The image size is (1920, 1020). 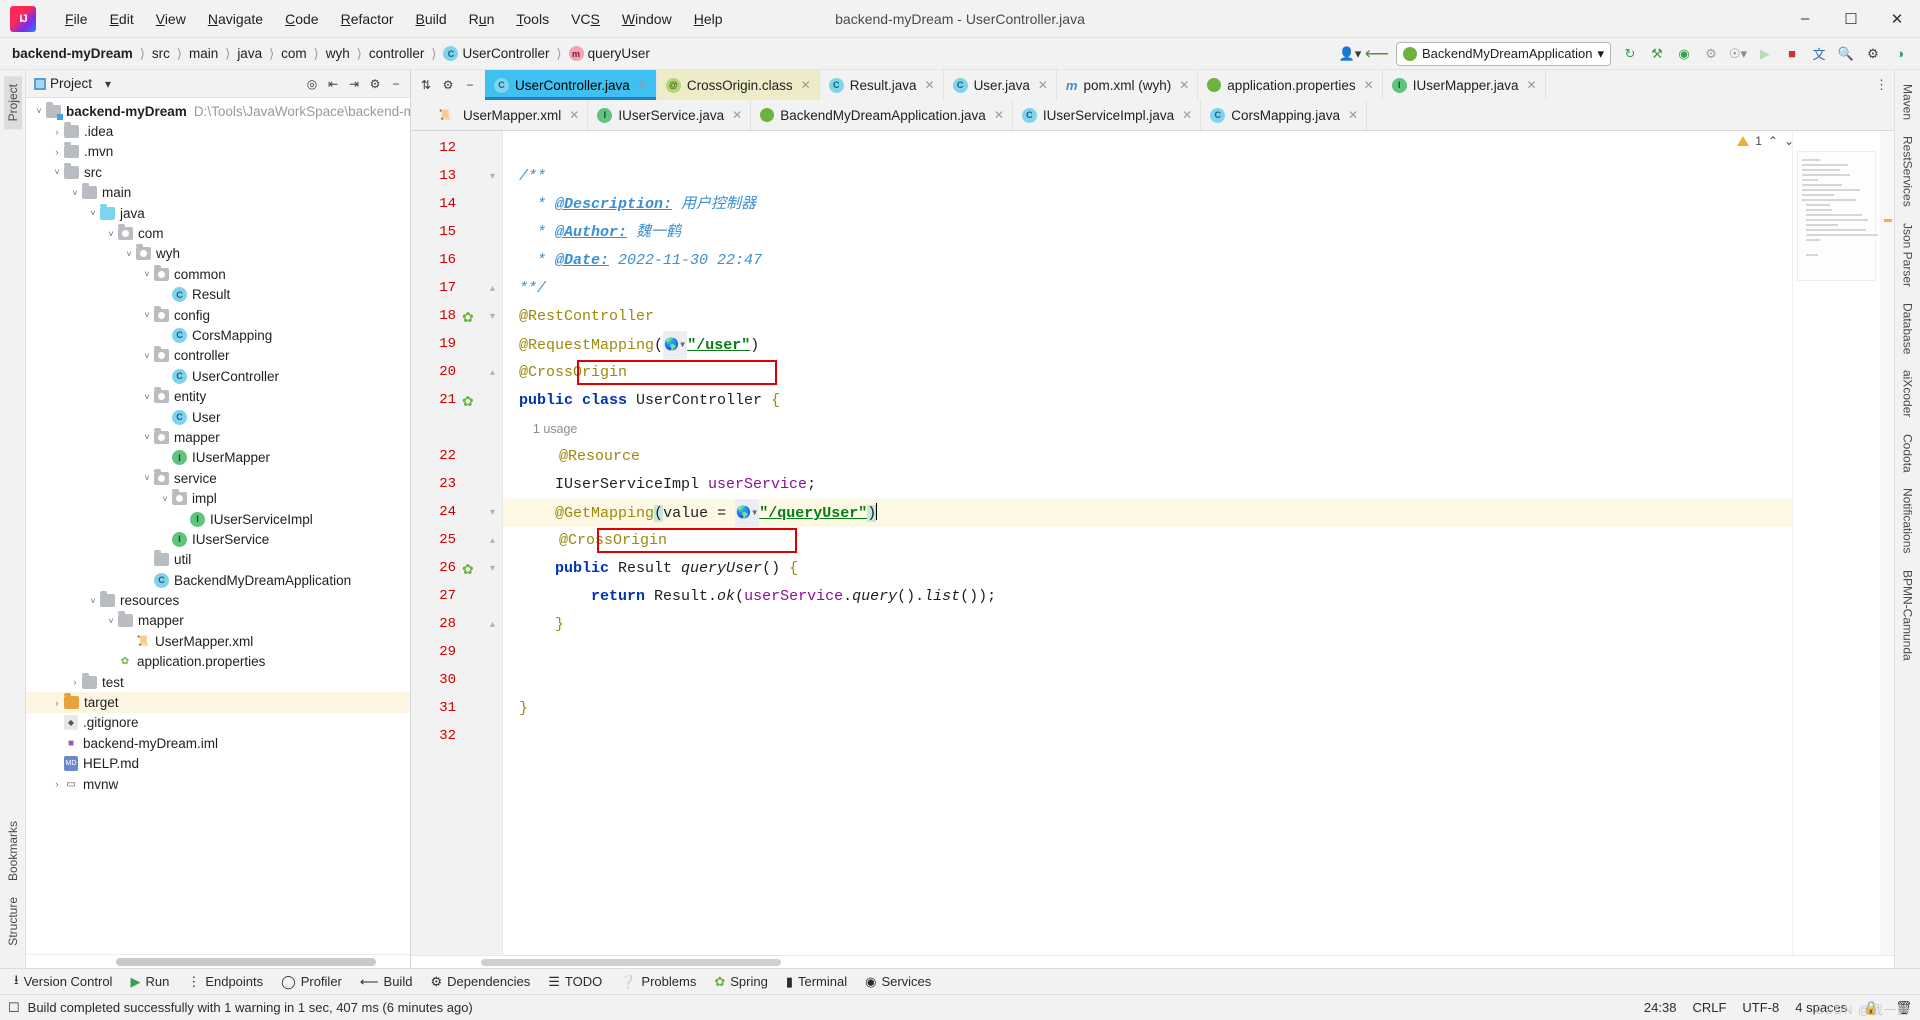 I want to click on tab-backendmydreamapplication-java: BackendMyDreamApplication.java ✕, so click(x=882, y=115).